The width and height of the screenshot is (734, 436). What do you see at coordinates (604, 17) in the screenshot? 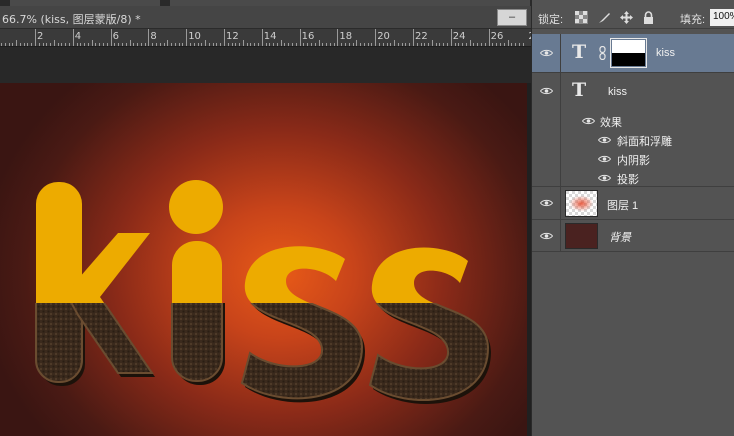
I see `lock-brush-icon` at bounding box center [604, 17].